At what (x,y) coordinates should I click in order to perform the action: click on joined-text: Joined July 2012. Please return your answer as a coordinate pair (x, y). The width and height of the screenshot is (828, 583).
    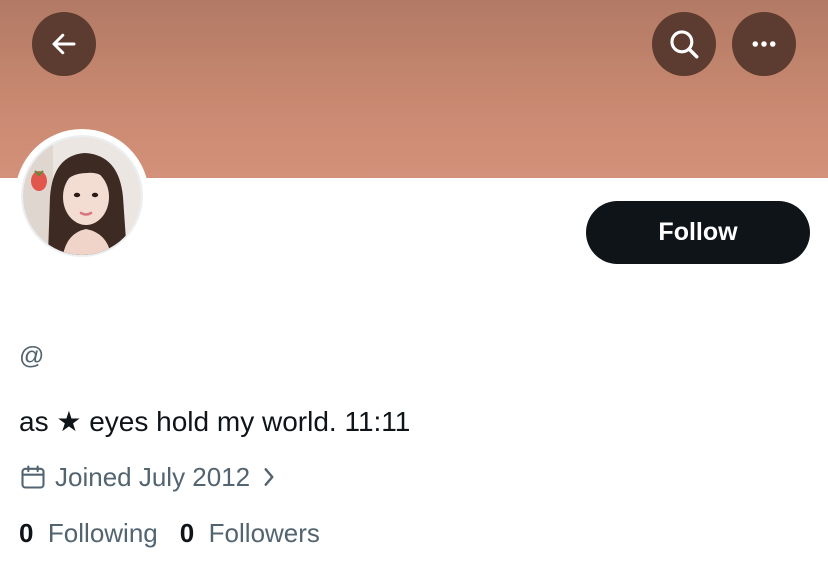
    Looking at the image, I should click on (153, 476).